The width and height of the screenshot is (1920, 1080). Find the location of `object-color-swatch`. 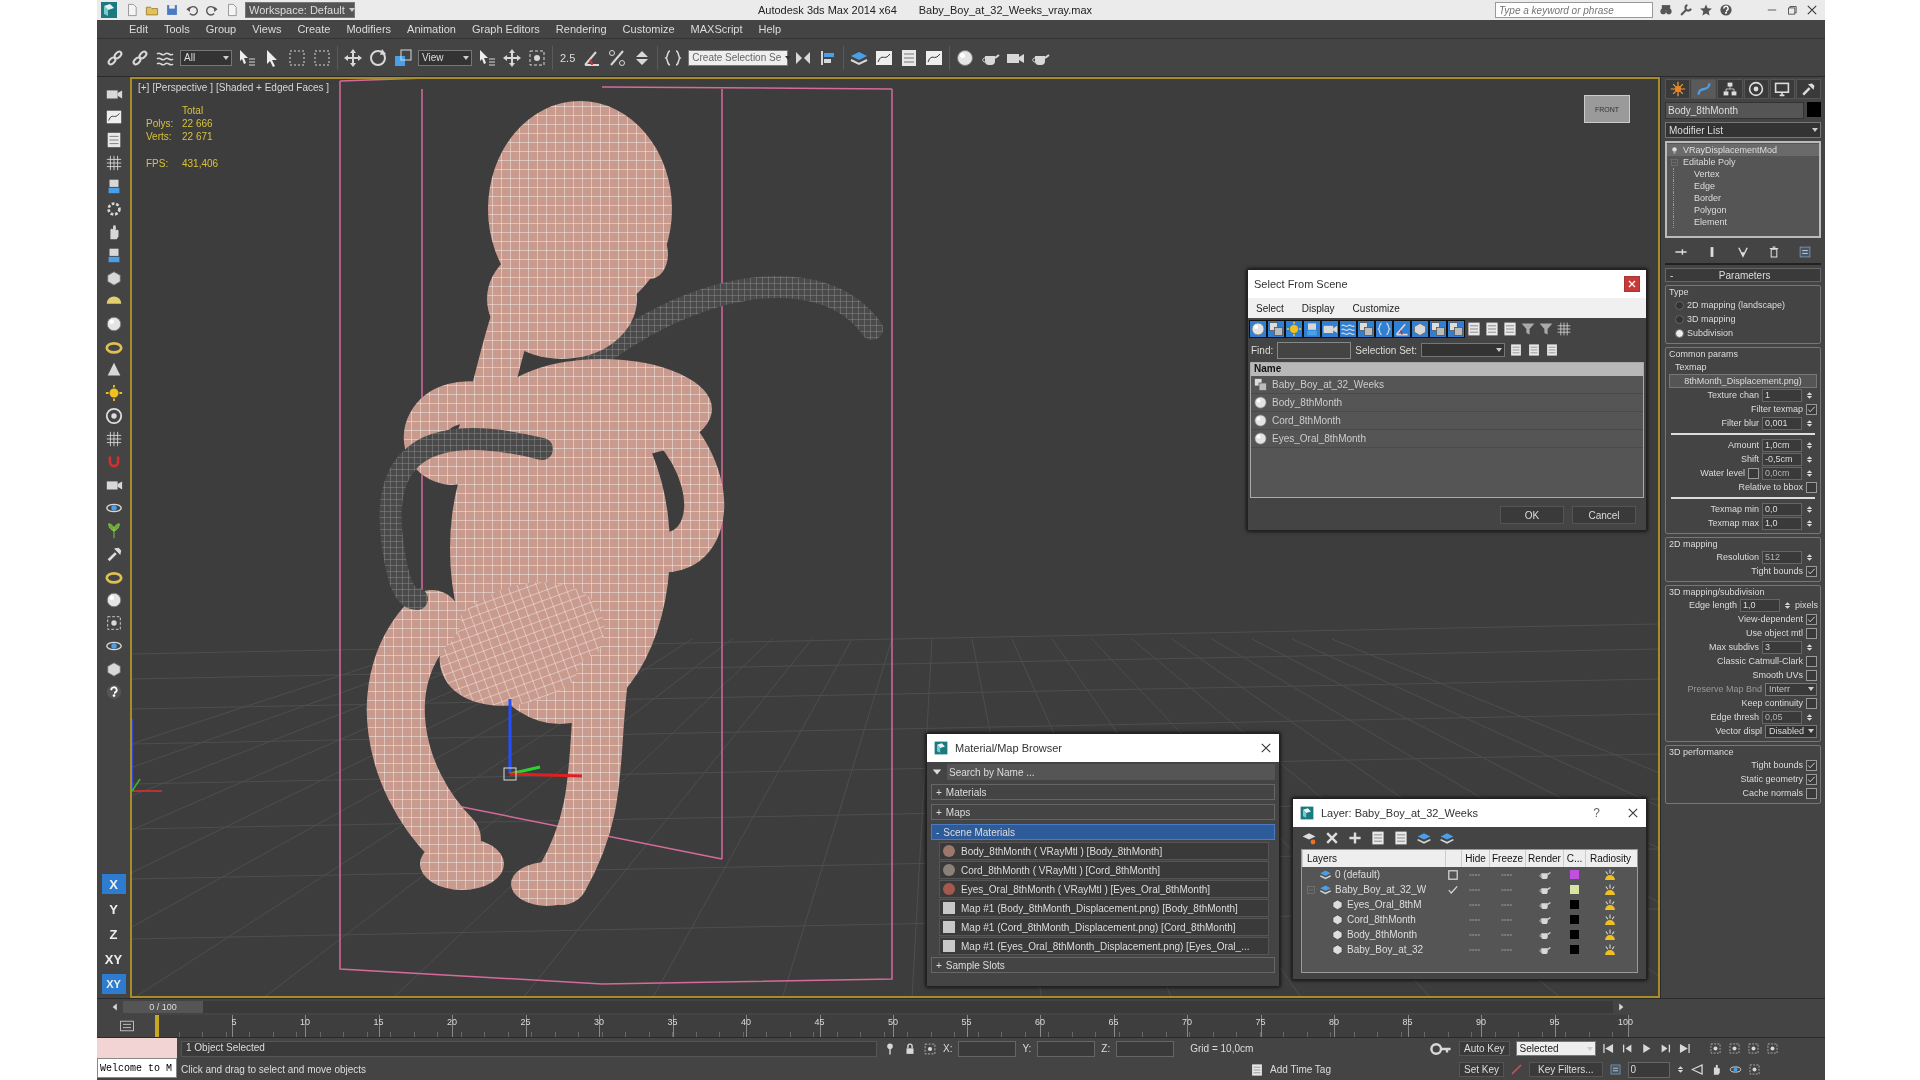

object-color-swatch is located at coordinates (1814, 109).